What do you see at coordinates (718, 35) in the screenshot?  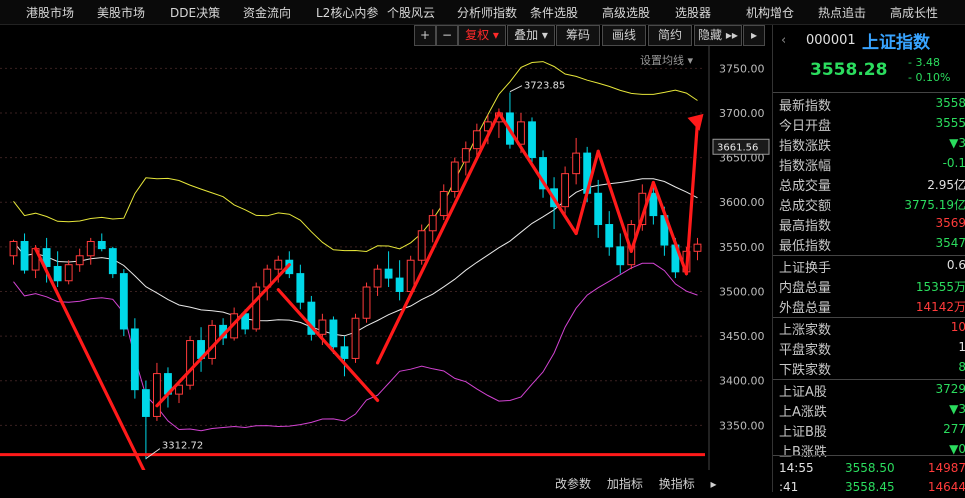 I see `hide-button: 隐藏 ▸▸` at bounding box center [718, 35].